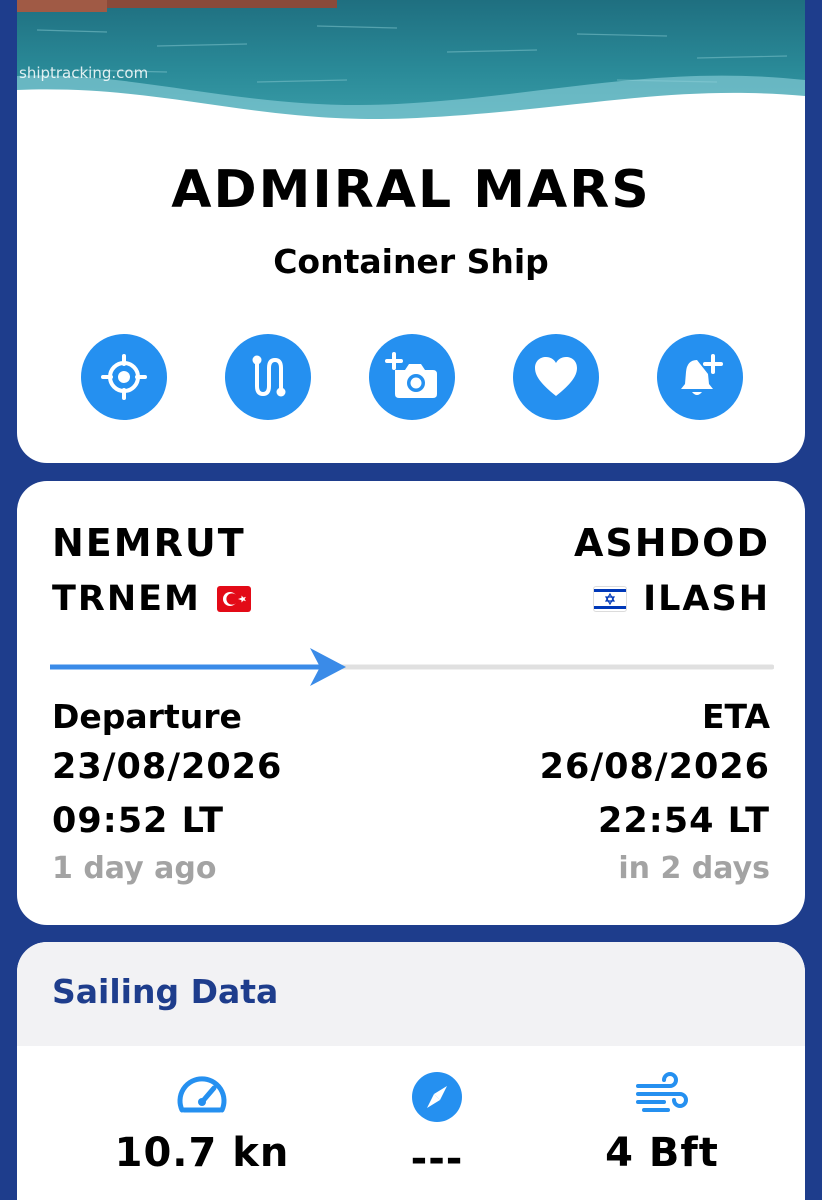 The width and height of the screenshot is (822, 1200). What do you see at coordinates (437, 1127) in the screenshot?
I see `course-stat: ---` at bounding box center [437, 1127].